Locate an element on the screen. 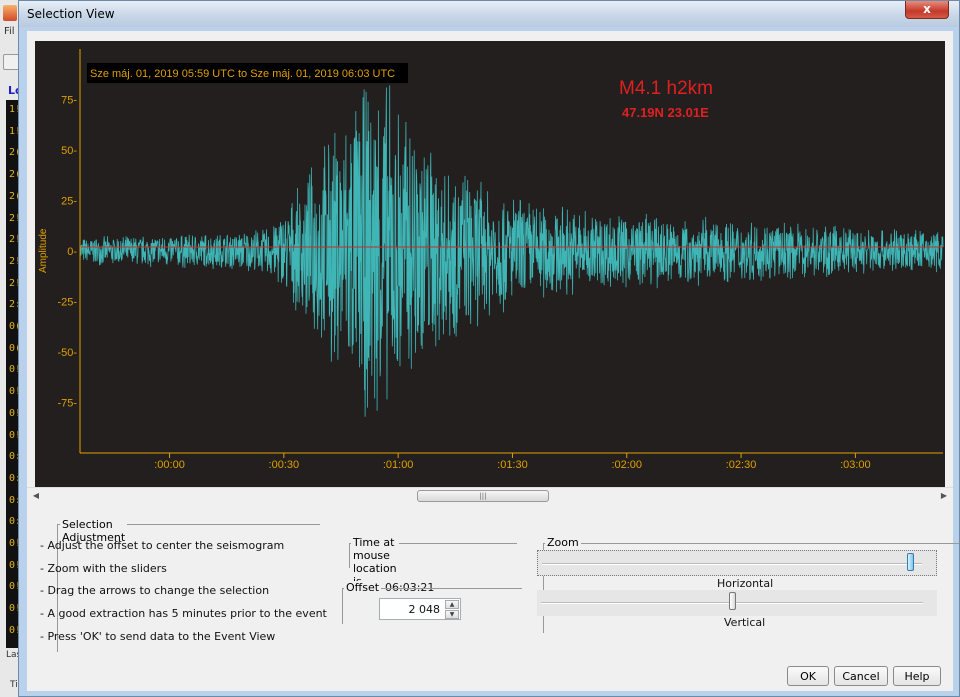  event-location: 47.19N 23.01E is located at coordinates (665, 112).